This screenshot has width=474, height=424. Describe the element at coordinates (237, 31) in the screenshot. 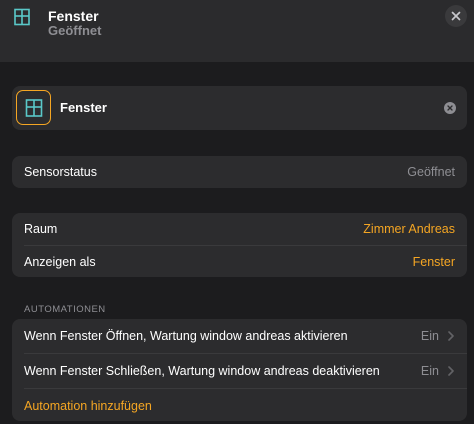

I see `header: Fenster Geöffnet` at that location.